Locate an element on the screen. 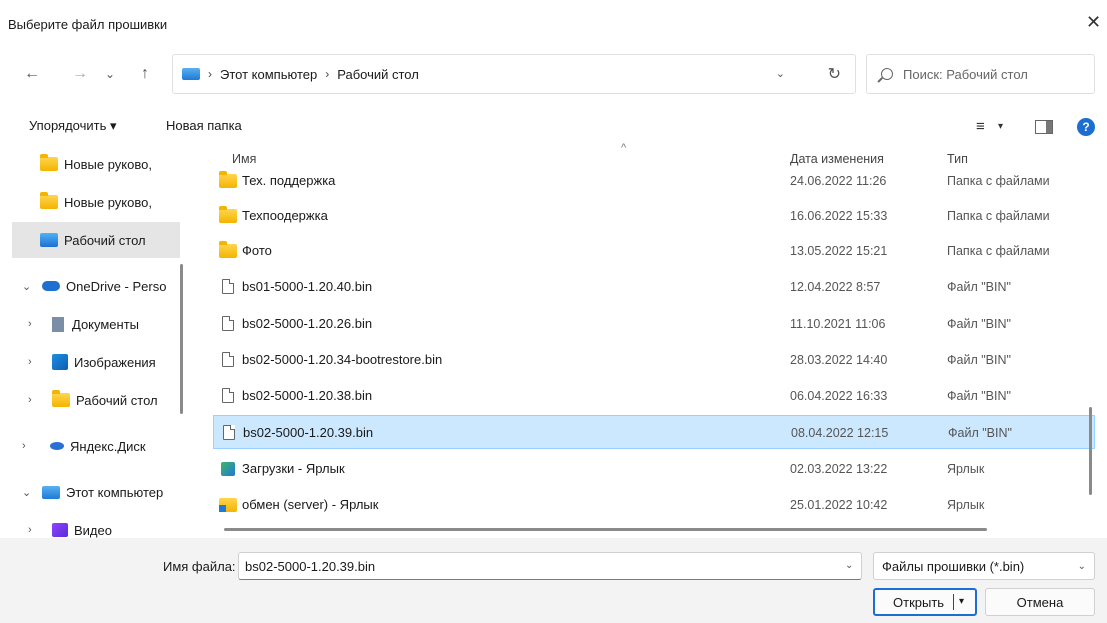 This screenshot has width=1107, height=623. vertical-scrollbar is located at coordinates (1090, 451).